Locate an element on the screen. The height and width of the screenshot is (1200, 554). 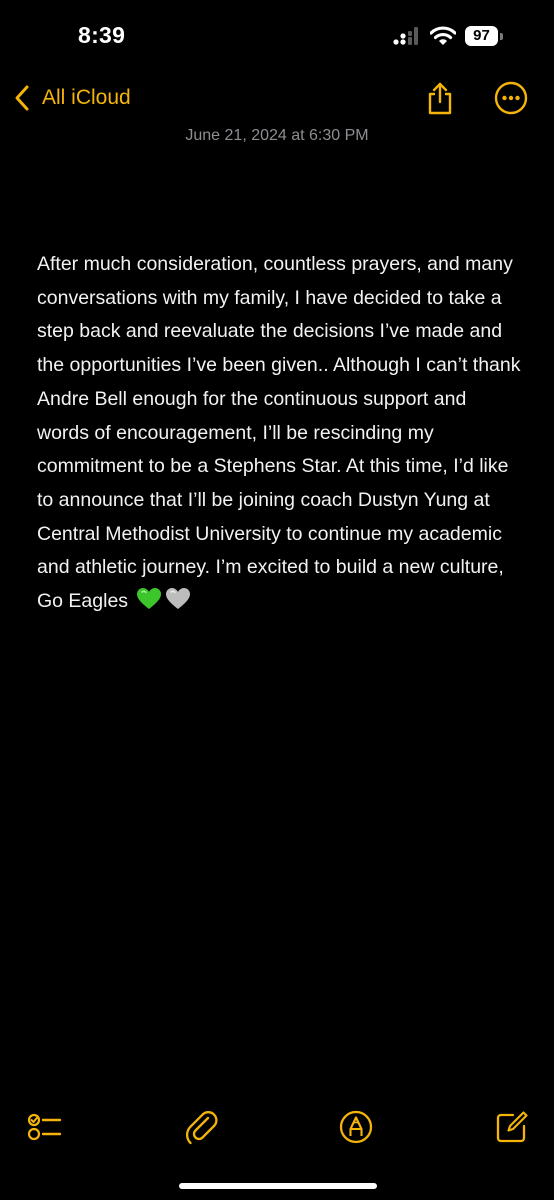
battery-cap is located at coordinates (501, 36).